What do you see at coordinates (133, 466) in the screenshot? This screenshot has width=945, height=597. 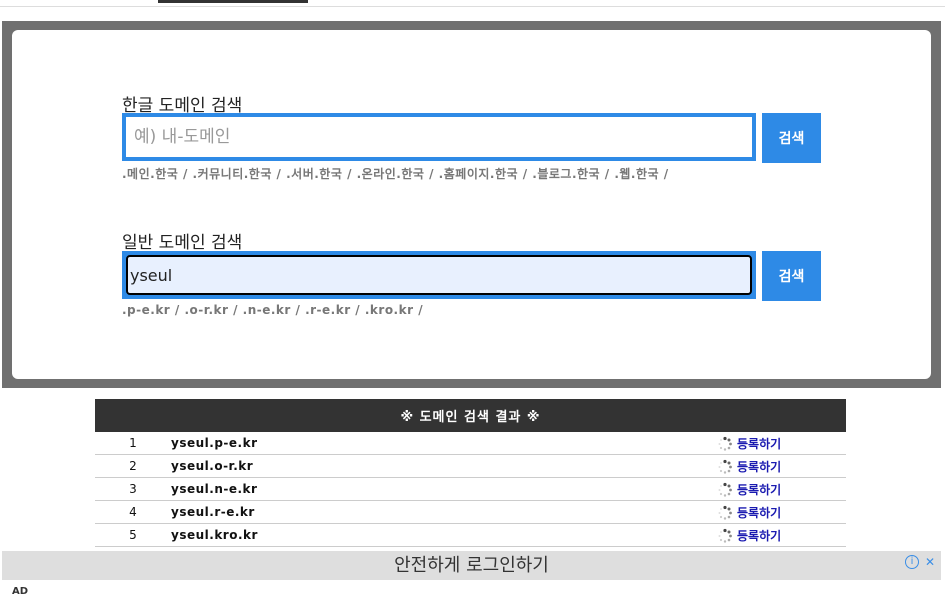 I see `row-number: 2` at bounding box center [133, 466].